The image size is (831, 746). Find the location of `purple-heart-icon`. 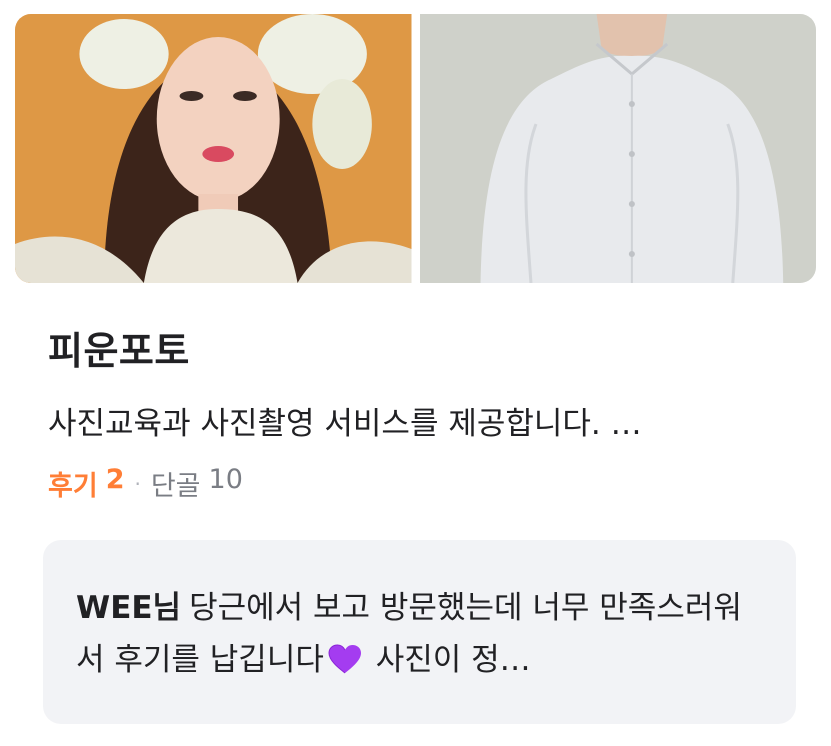

purple-heart-icon is located at coordinates (344, 659).